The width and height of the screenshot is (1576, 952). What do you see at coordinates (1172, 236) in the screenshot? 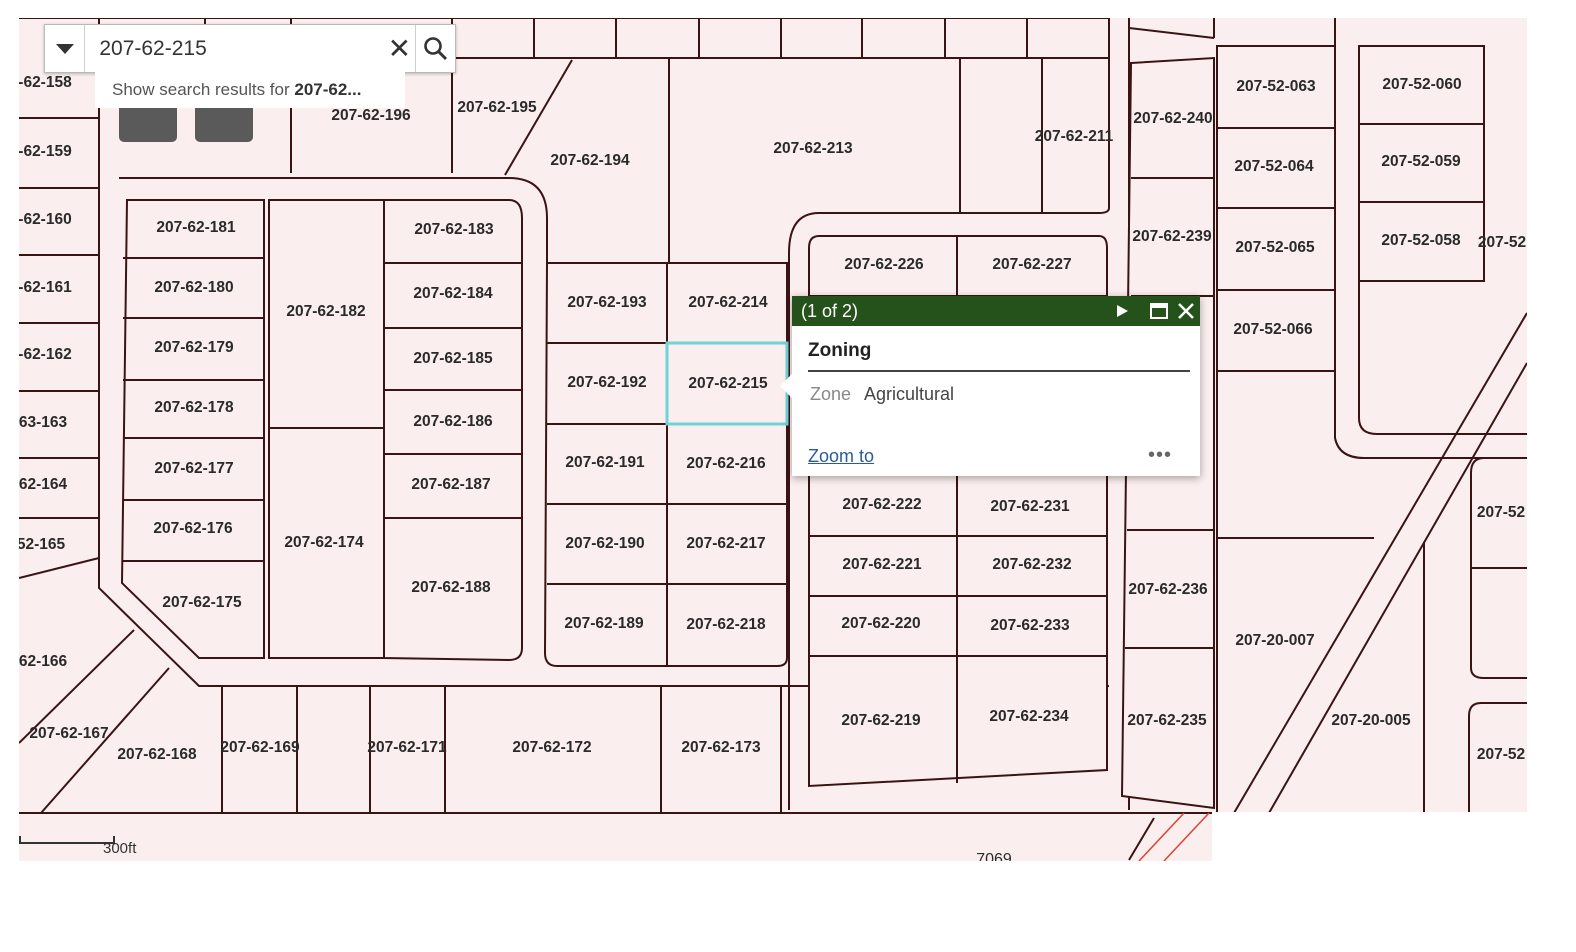
I see `parcel-label: 207-62-239` at bounding box center [1172, 236].